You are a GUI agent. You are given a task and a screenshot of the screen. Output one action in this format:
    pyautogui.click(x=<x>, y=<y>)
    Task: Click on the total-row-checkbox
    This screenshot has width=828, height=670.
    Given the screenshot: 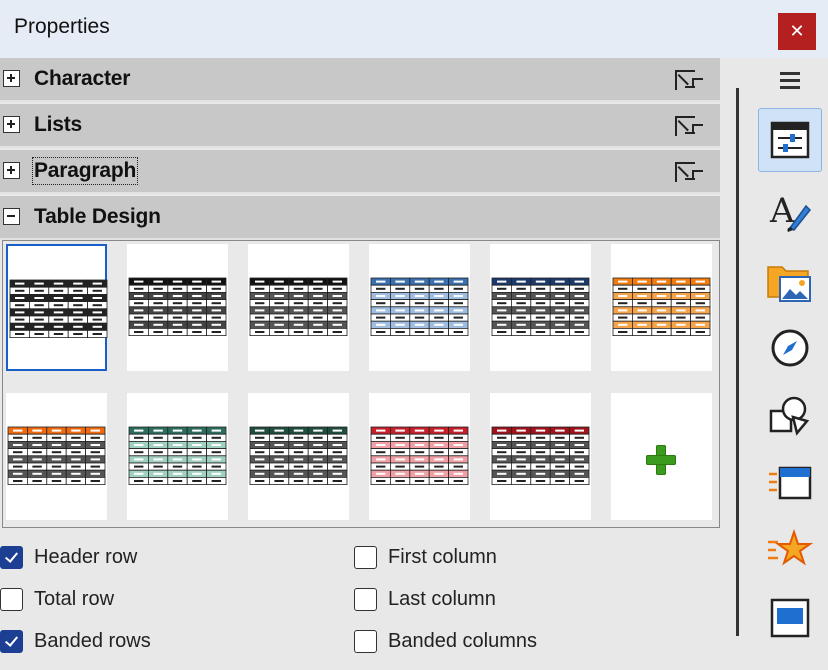 What is the action you would take?
    pyautogui.click(x=11, y=599)
    